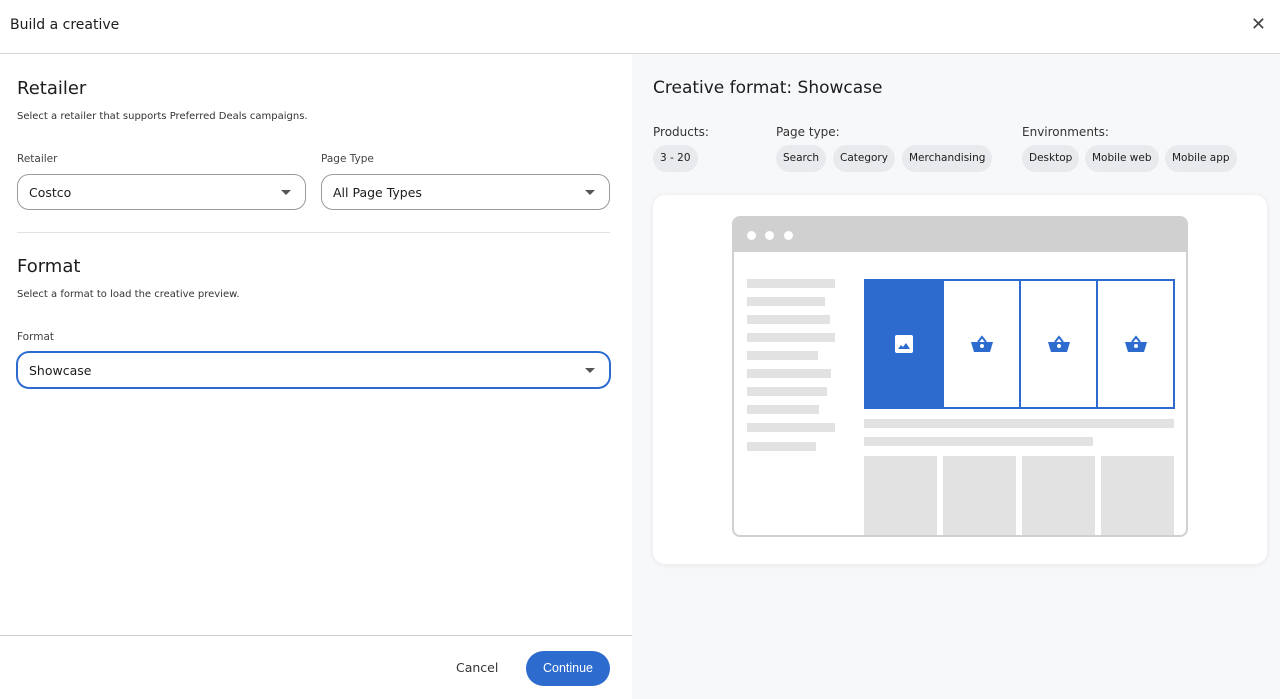 The width and height of the screenshot is (1280, 699). Describe the element at coordinates (465, 192) in the screenshot. I see `page-type-select: All Page Types` at that location.